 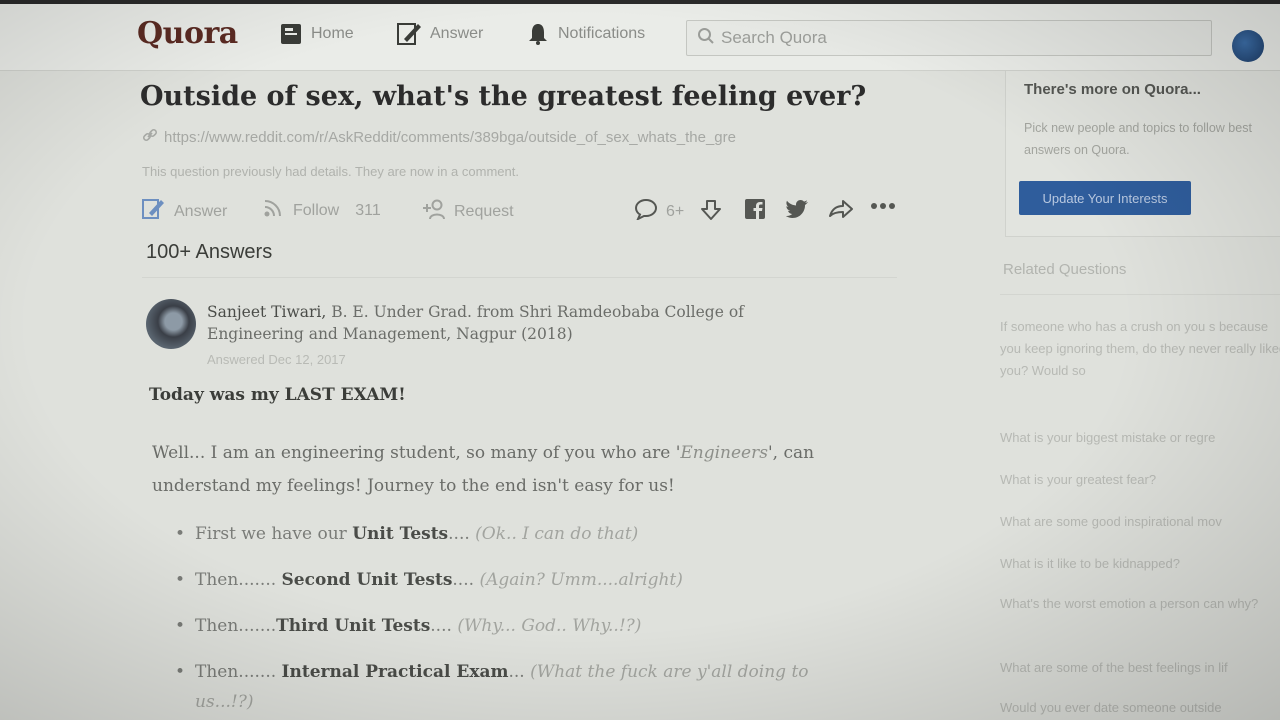 I want to click on related-question-link: What is your biggest mistake or regre, so click(x=1140, y=438).